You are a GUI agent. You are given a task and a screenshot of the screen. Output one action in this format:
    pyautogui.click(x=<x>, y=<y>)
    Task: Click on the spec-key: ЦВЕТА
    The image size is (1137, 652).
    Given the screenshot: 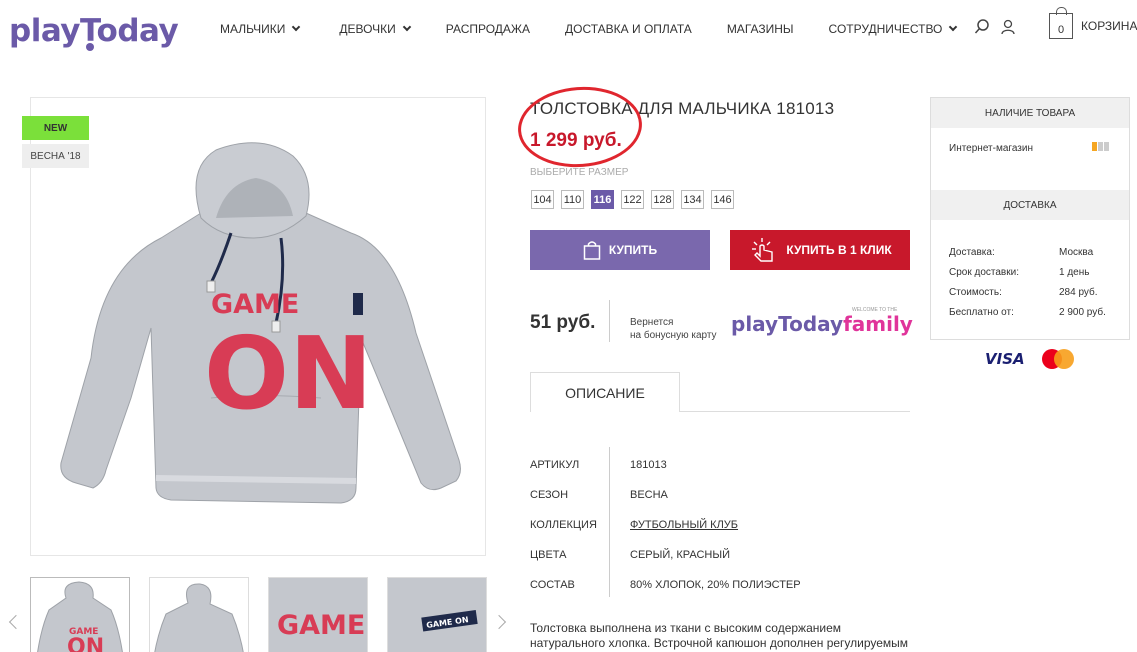 What is the action you would take?
    pyautogui.click(x=548, y=555)
    